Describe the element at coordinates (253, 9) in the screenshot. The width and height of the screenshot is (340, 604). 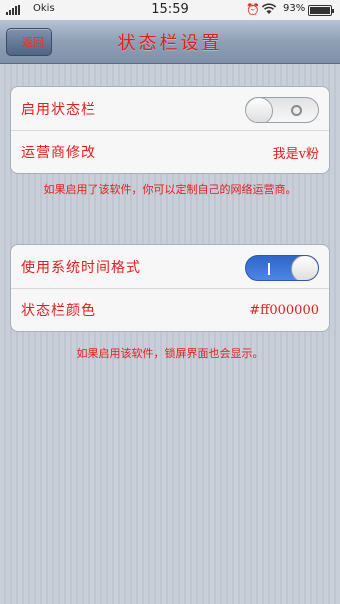
I see `alarm-icon: ⏰` at that location.